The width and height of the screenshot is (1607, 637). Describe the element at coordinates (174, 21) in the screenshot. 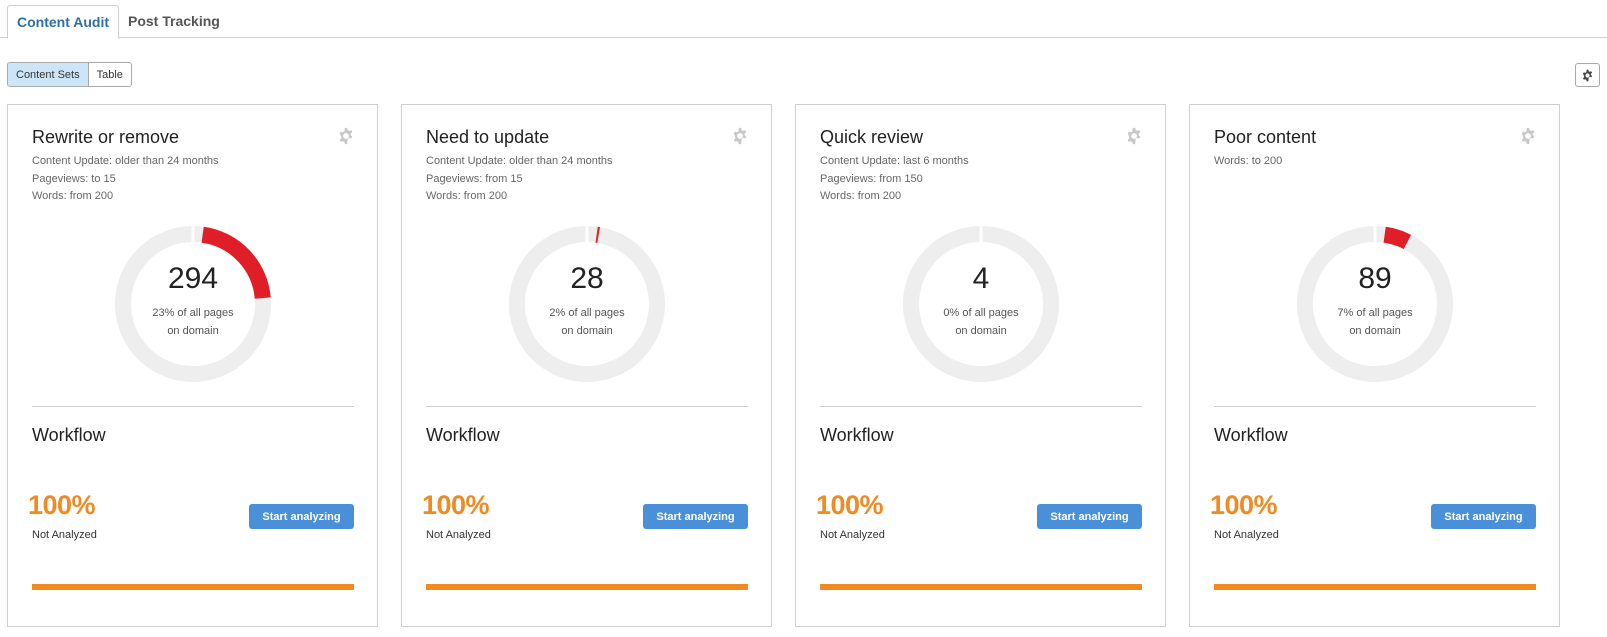

I see `tab-post-tracking: Post Tracking` at that location.